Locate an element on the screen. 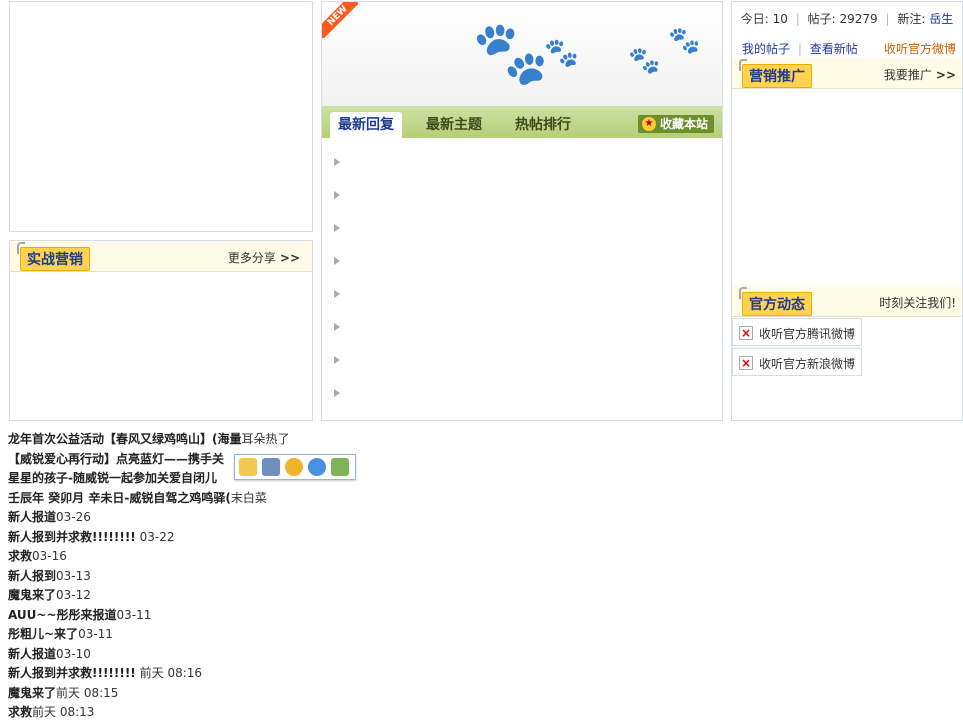 Image resolution: width=963 pixels, height=723 pixels. my-posts-link: 我的帖子 is located at coordinates (766, 49).